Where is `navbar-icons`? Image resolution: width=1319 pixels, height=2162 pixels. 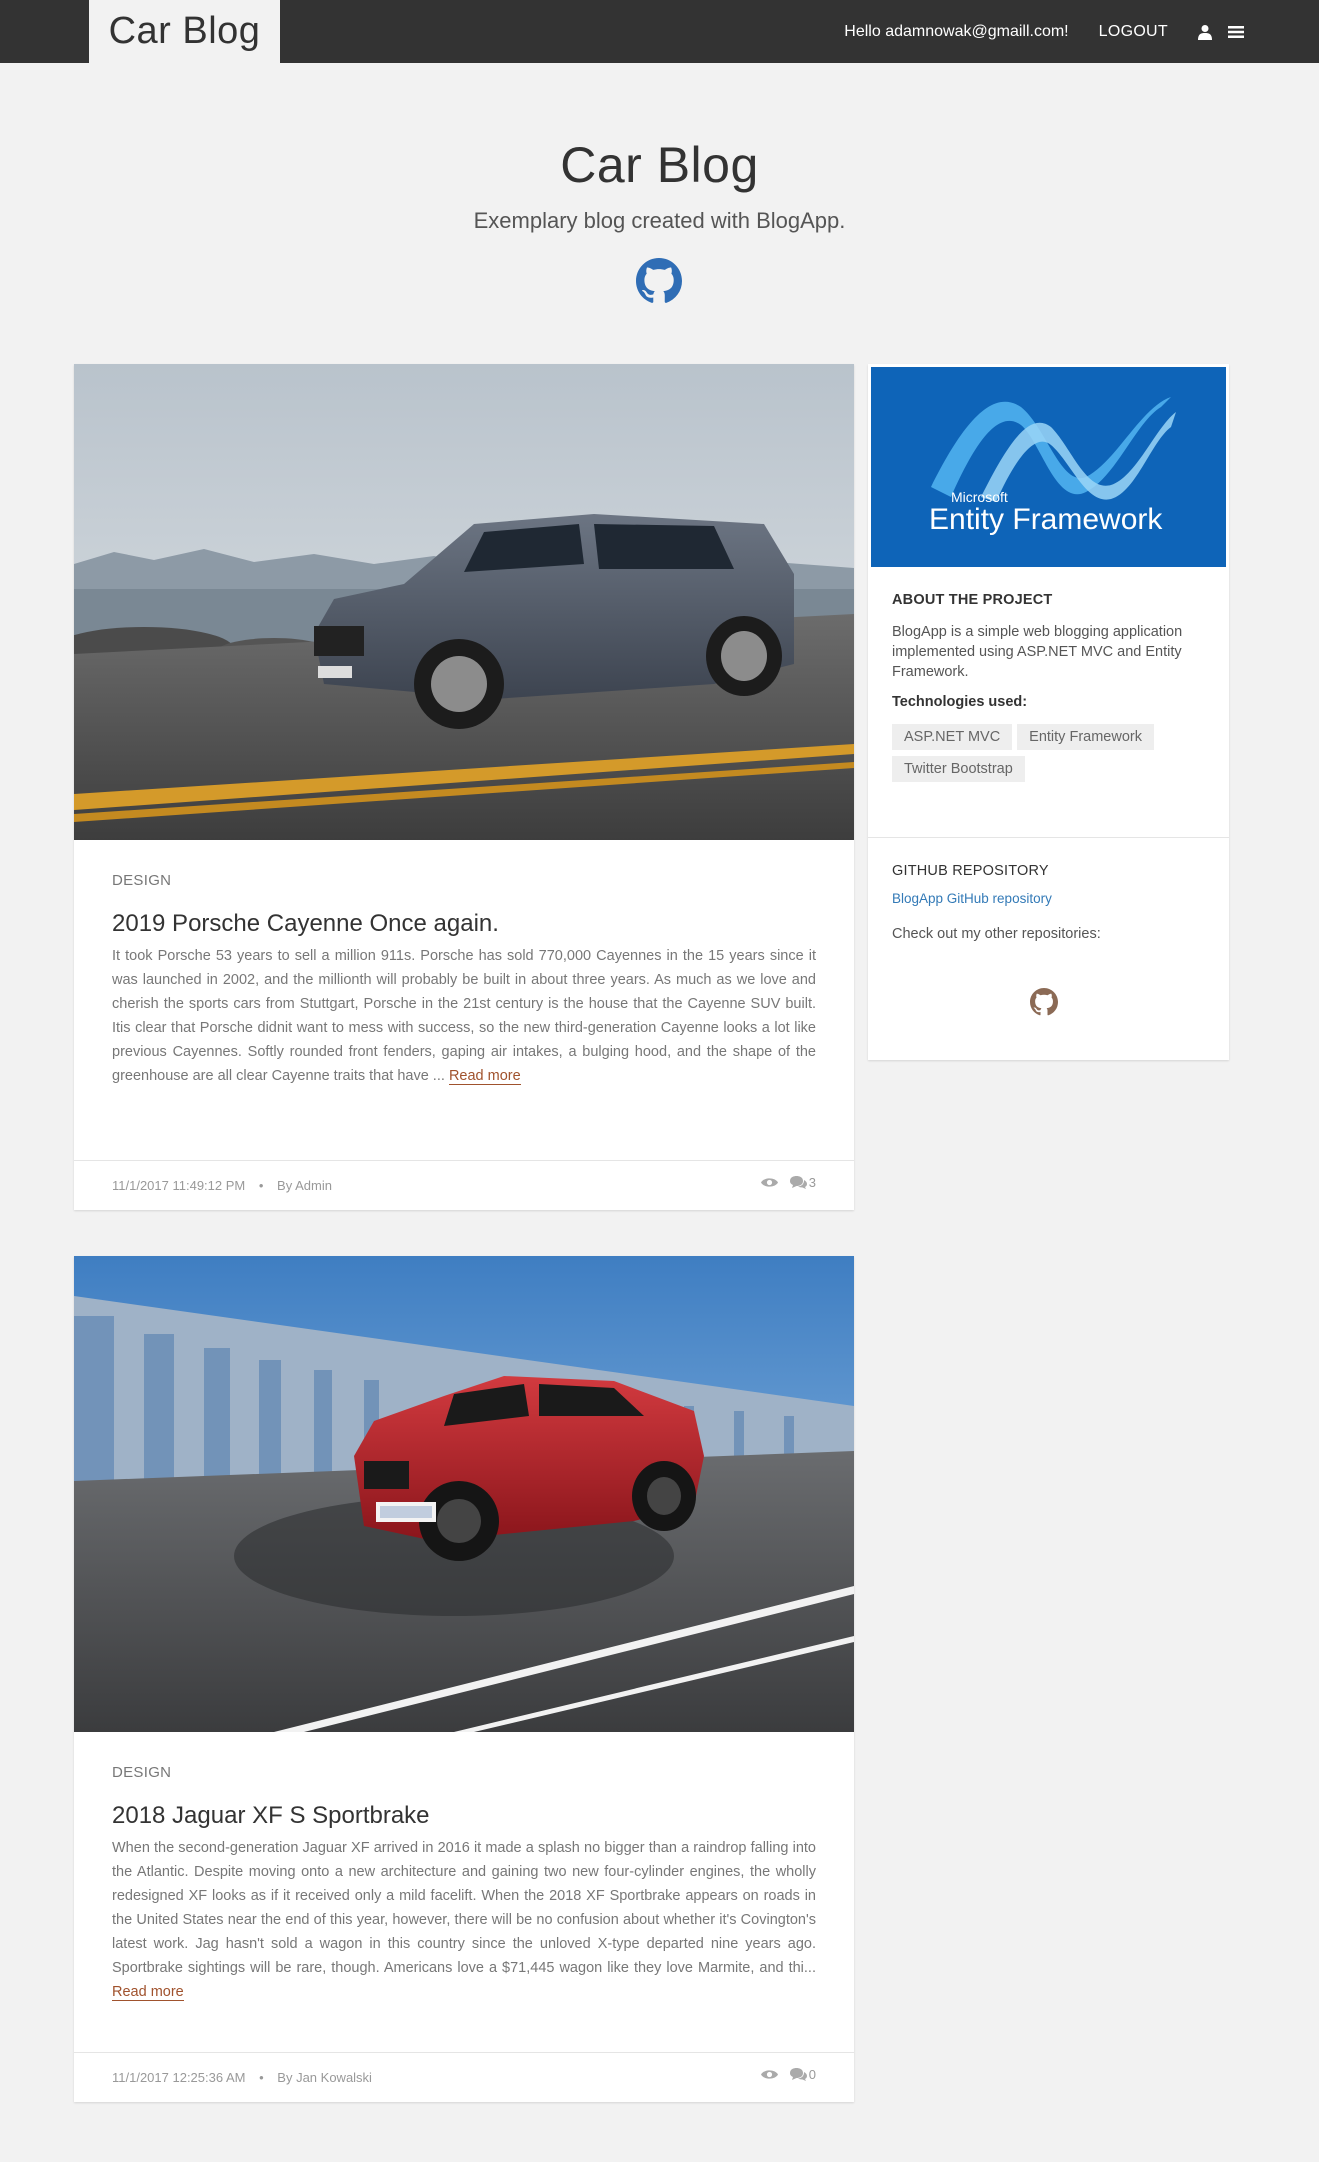 navbar-icons is located at coordinates (1221, 32).